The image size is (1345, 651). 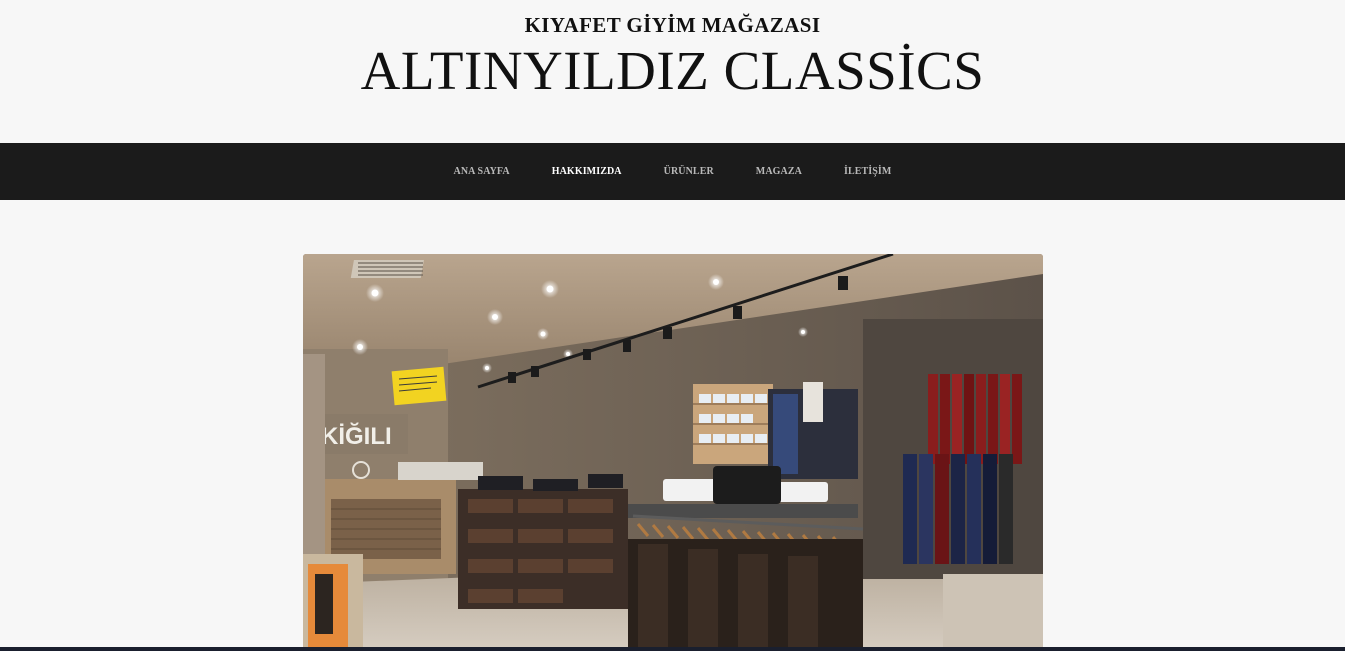 I want to click on site-subtitle: KIYAFET GİYİM MAĞAZASI, so click(x=672, y=25).